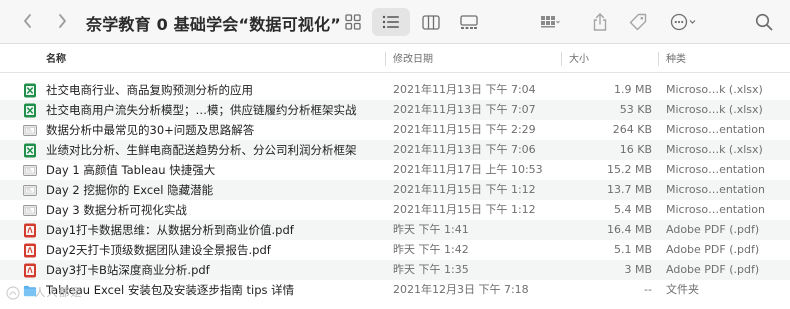 Image resolution: width=790 pixels, height=309 pixels. What do you see at coordinates (170, 290) in the screenshot?
I see `file-name: Tableau Excel 安装包及安装逐步指南 tips 详情` at bounding box center [170, 290].